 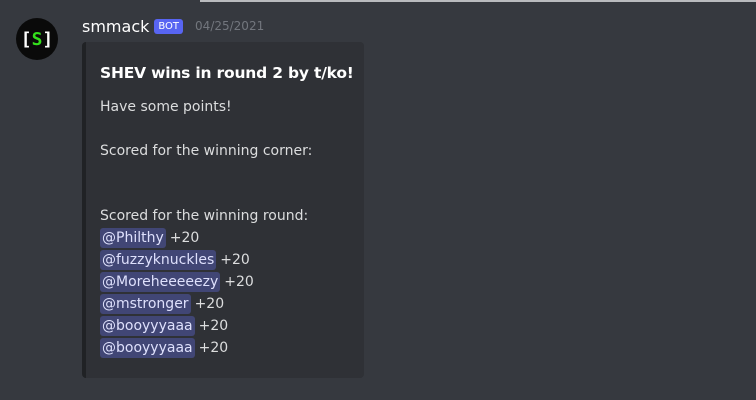 I want to click on embed-description: Have some points!, so click(x=166, y=107).